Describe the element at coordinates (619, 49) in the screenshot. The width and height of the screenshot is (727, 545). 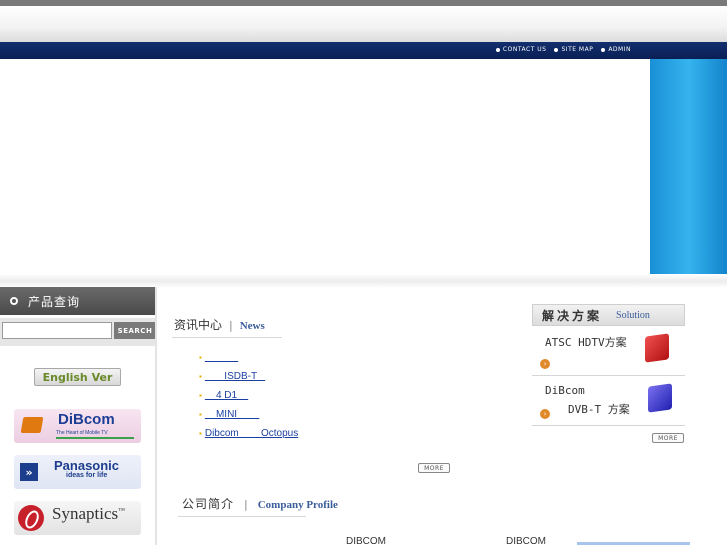
I see `nav-link-label: ADMIN` at that location.